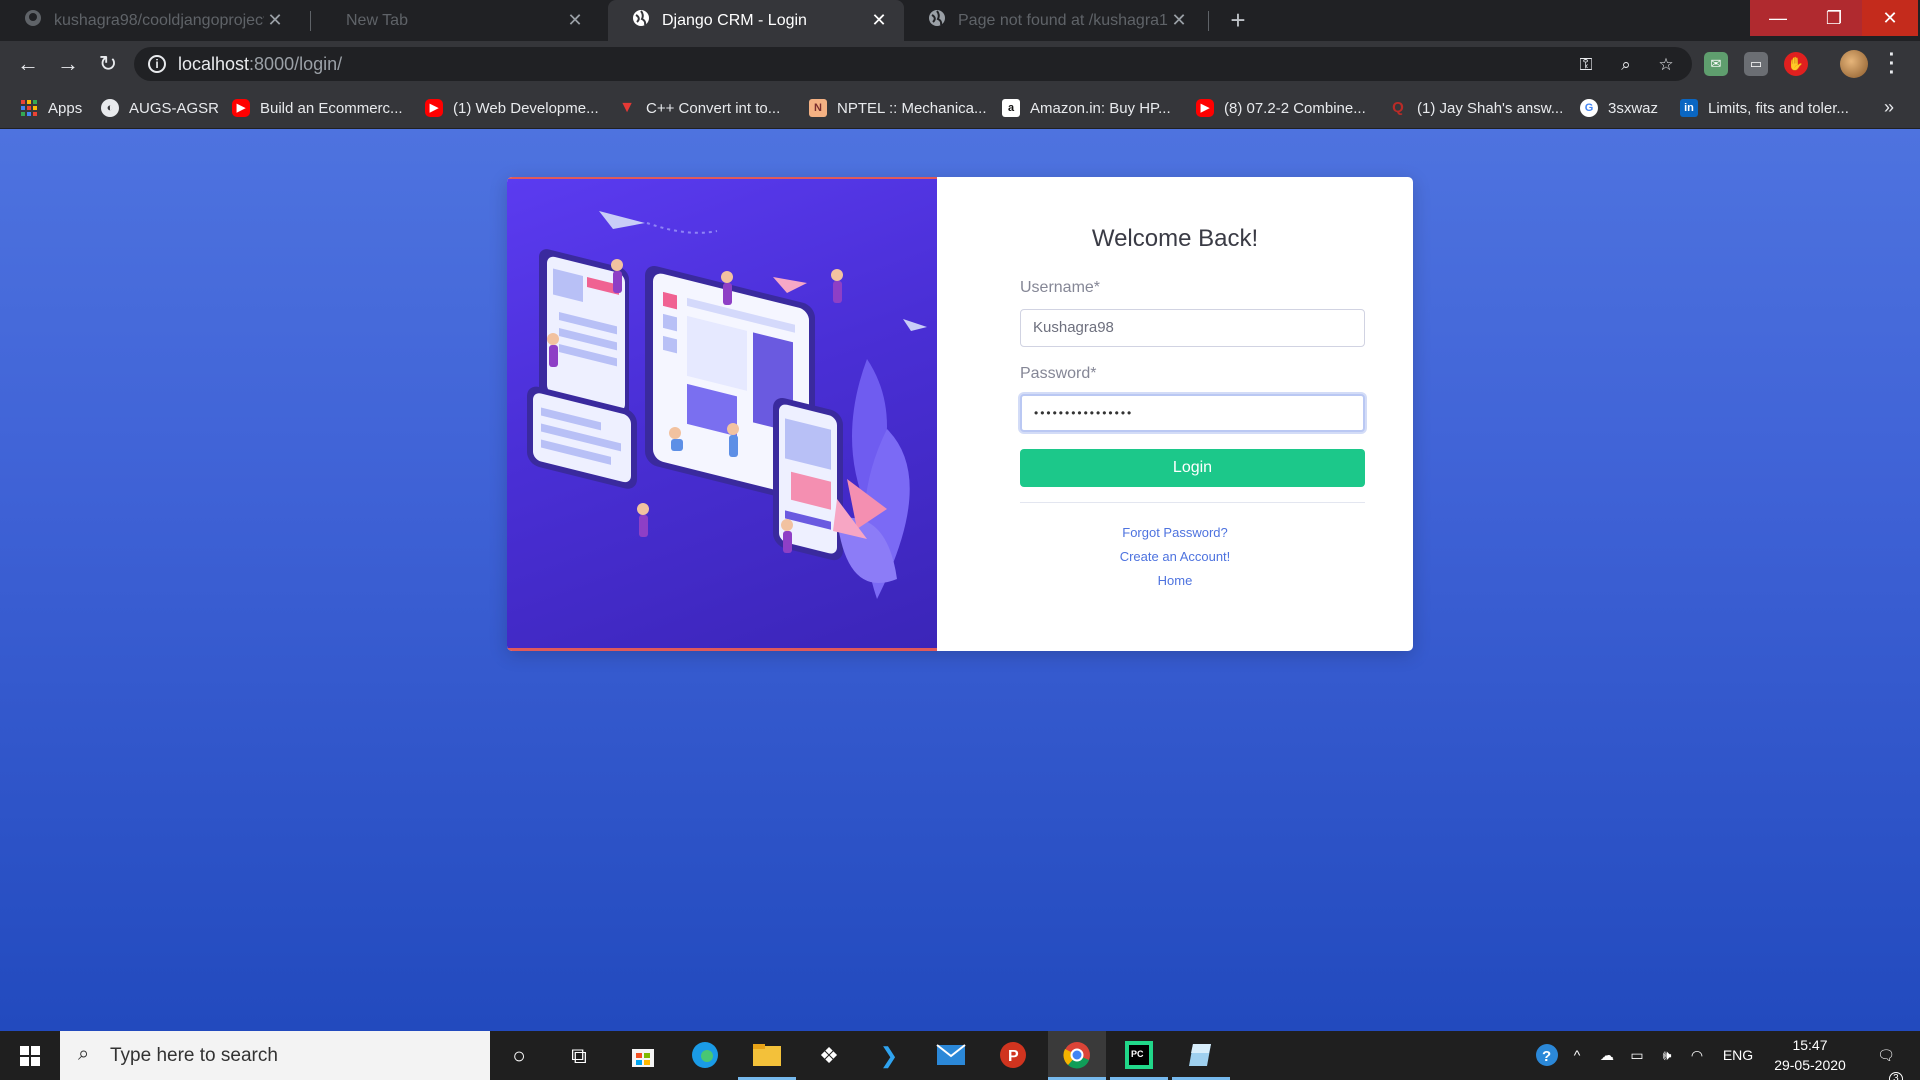 This screenshot has height=1080, width=1920. I want to click on star-icon: ☆, so click(1666, 65).